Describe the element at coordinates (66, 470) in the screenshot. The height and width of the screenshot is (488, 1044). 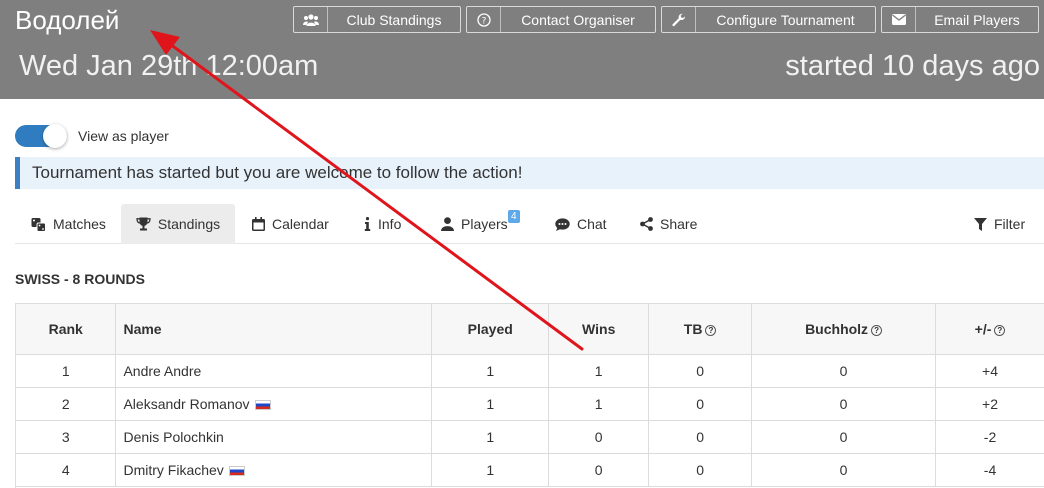
I see `rank-cell: 4` at that location.